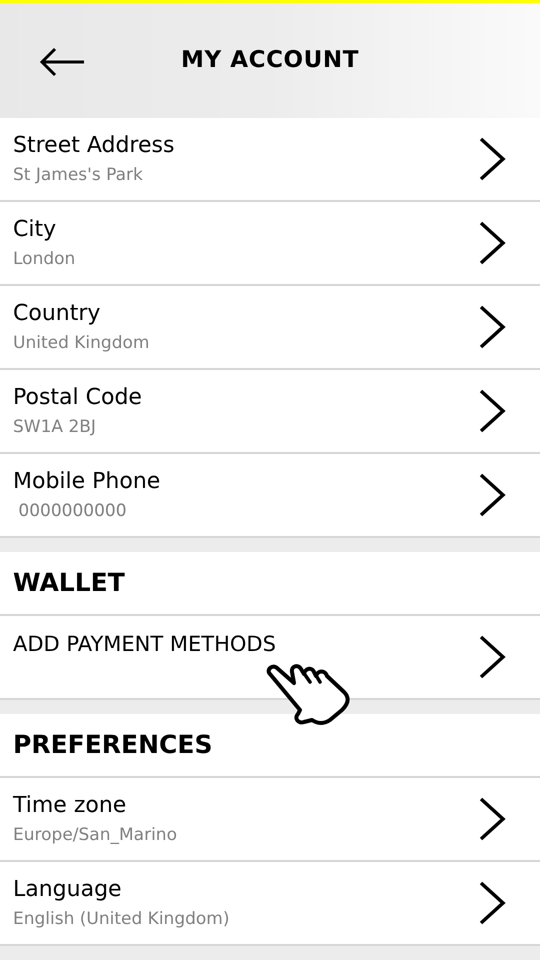 The width and height of the screenshot is (540, 960). Describe the element at coordinates (270, 904) in the screenshot. I see `settings-row: Language English (United Kingdom)` at that location.